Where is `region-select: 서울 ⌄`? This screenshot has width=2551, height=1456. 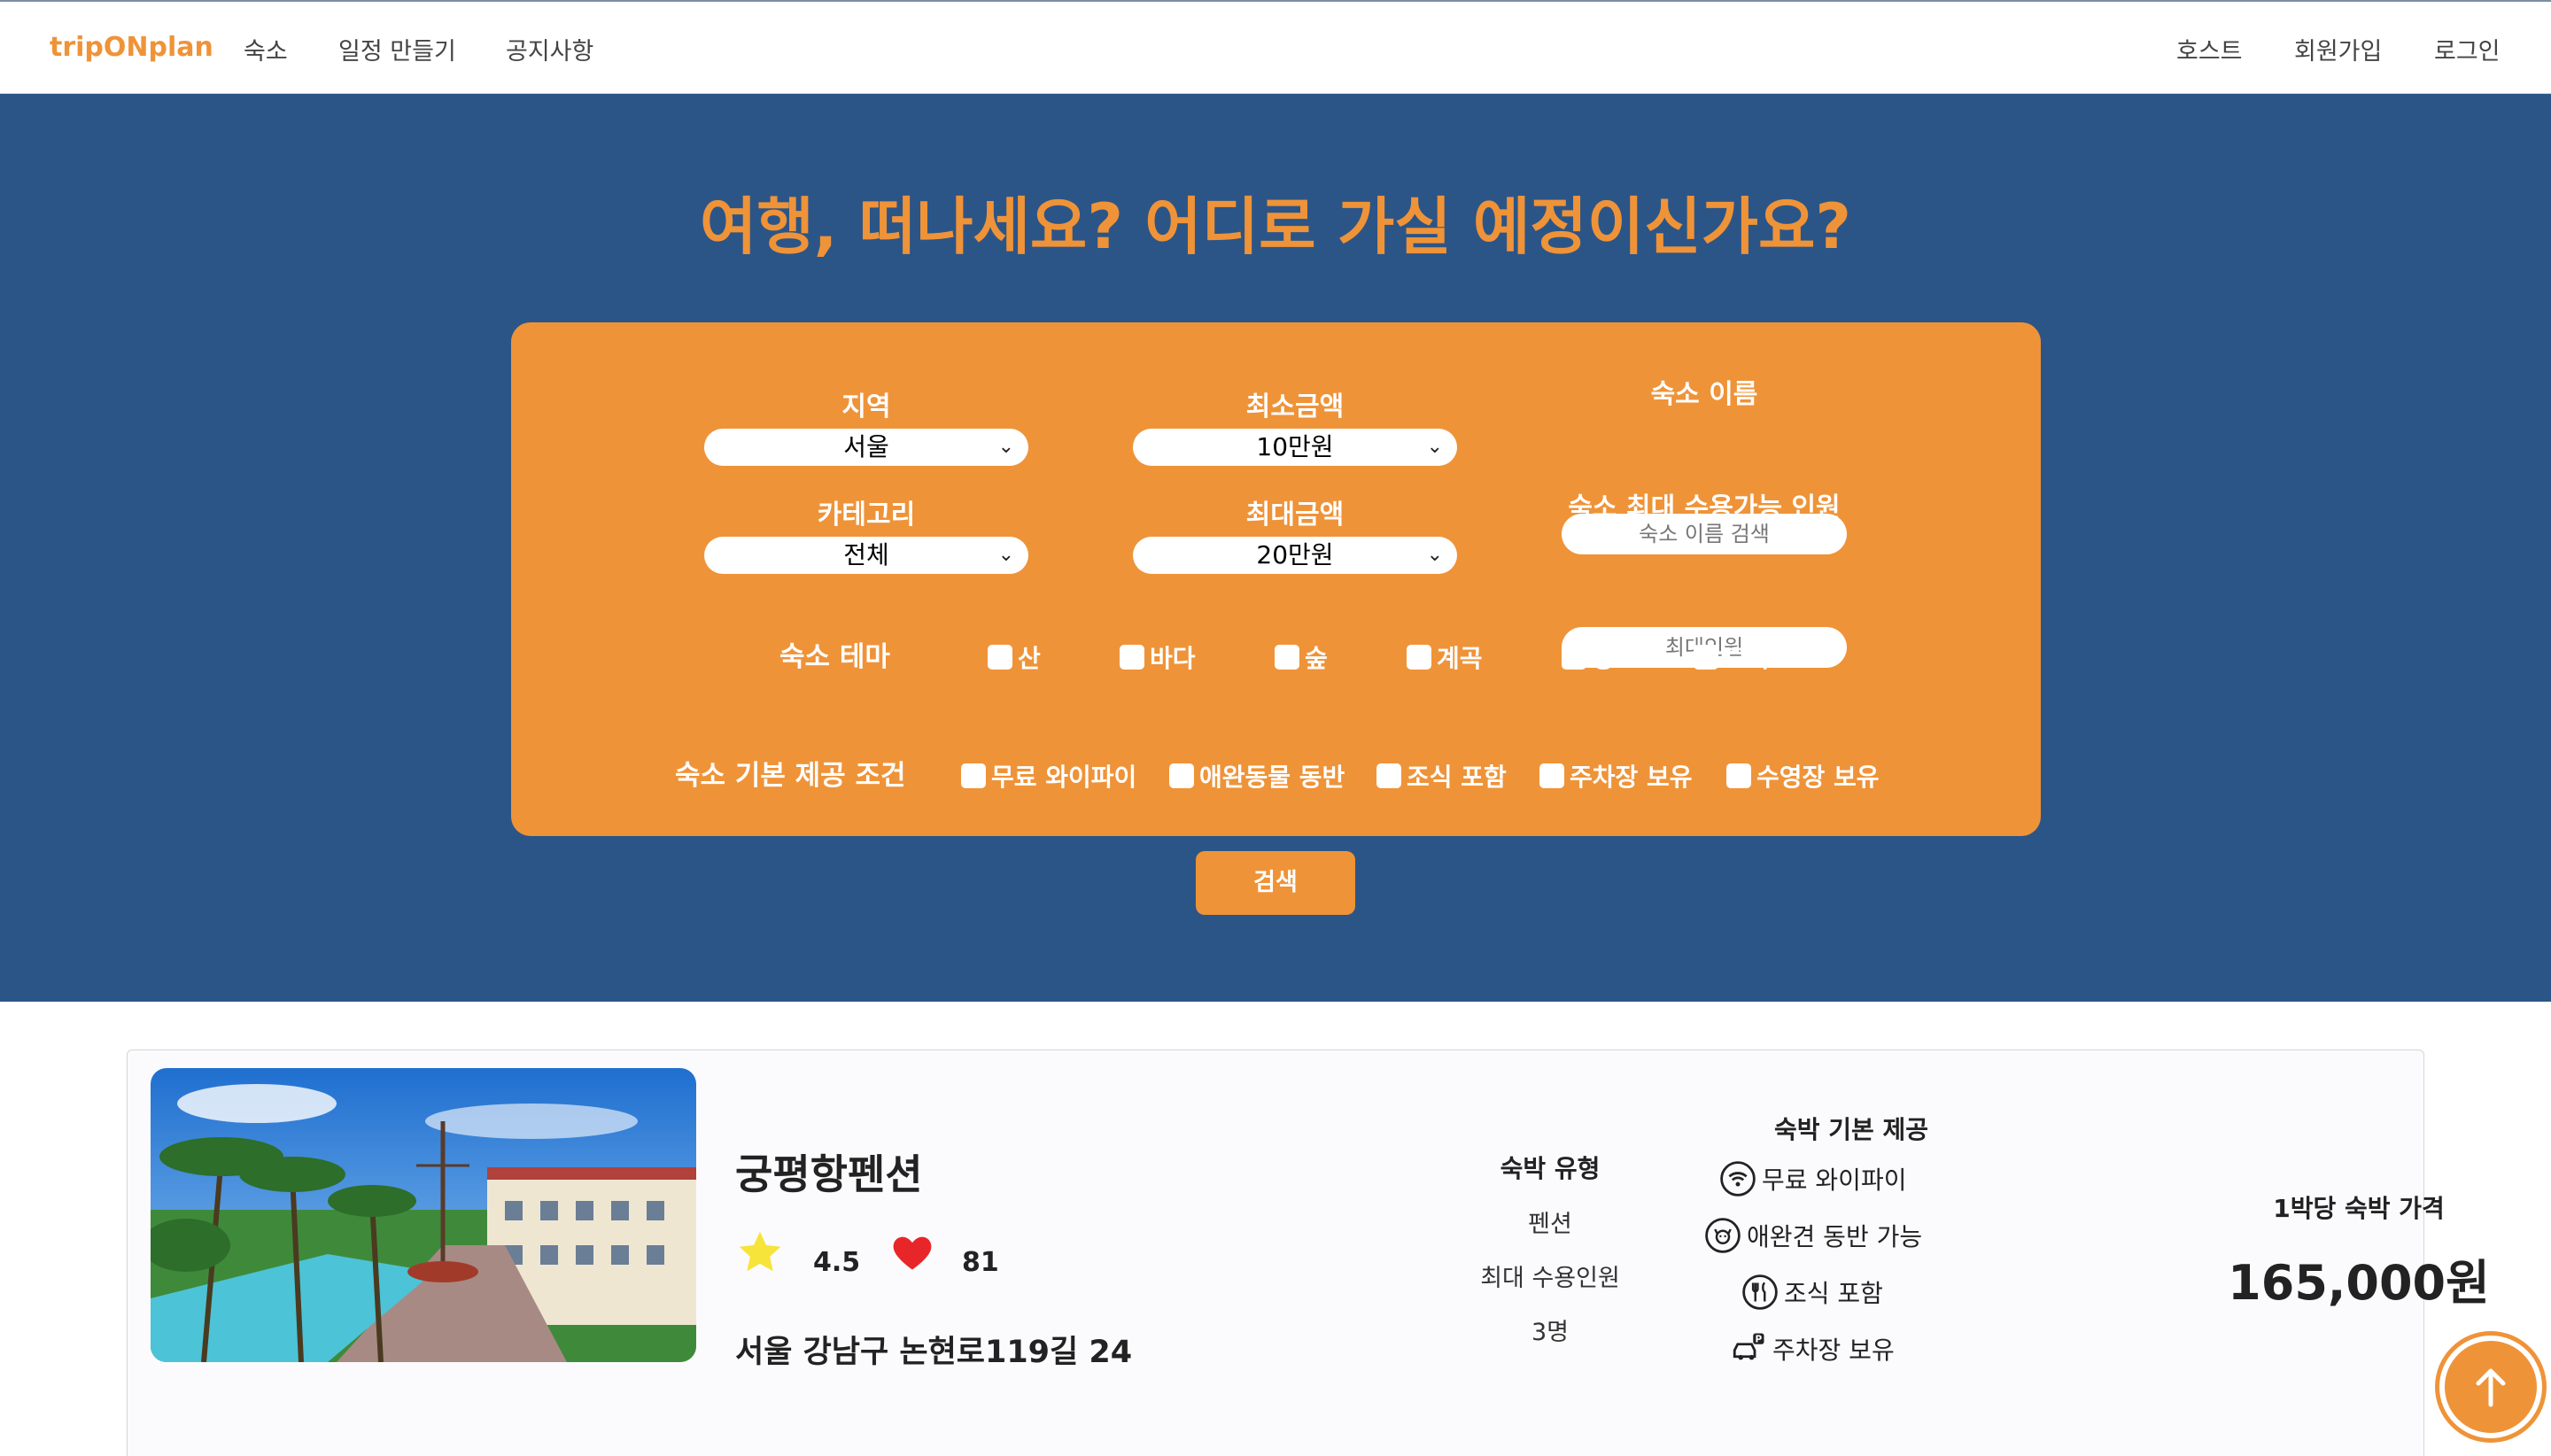 region-select: 서울 ⌄ is located at coordinates (866, 447).